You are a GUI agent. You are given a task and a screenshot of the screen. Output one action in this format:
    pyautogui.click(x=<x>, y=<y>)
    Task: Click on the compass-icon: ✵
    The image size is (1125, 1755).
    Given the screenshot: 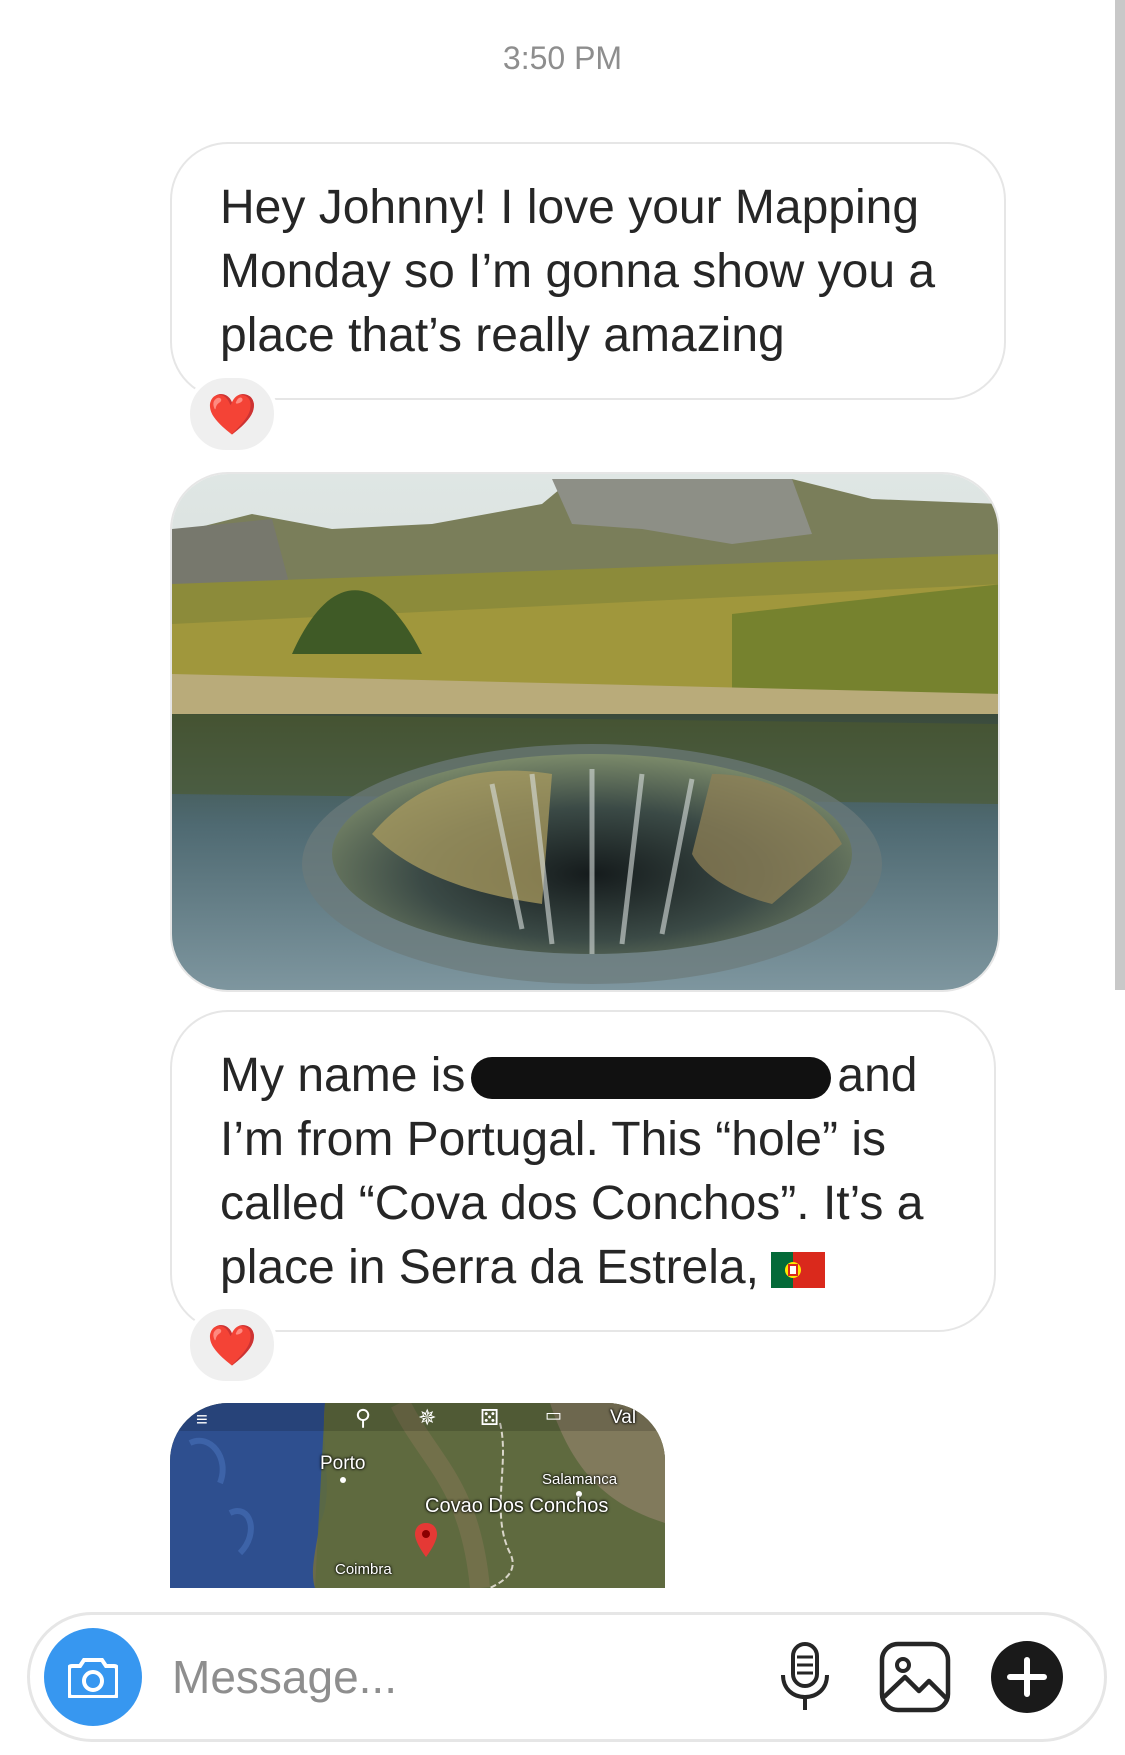 What is the action you would take?
    pyautogui.click(x=427, y=1418)
    